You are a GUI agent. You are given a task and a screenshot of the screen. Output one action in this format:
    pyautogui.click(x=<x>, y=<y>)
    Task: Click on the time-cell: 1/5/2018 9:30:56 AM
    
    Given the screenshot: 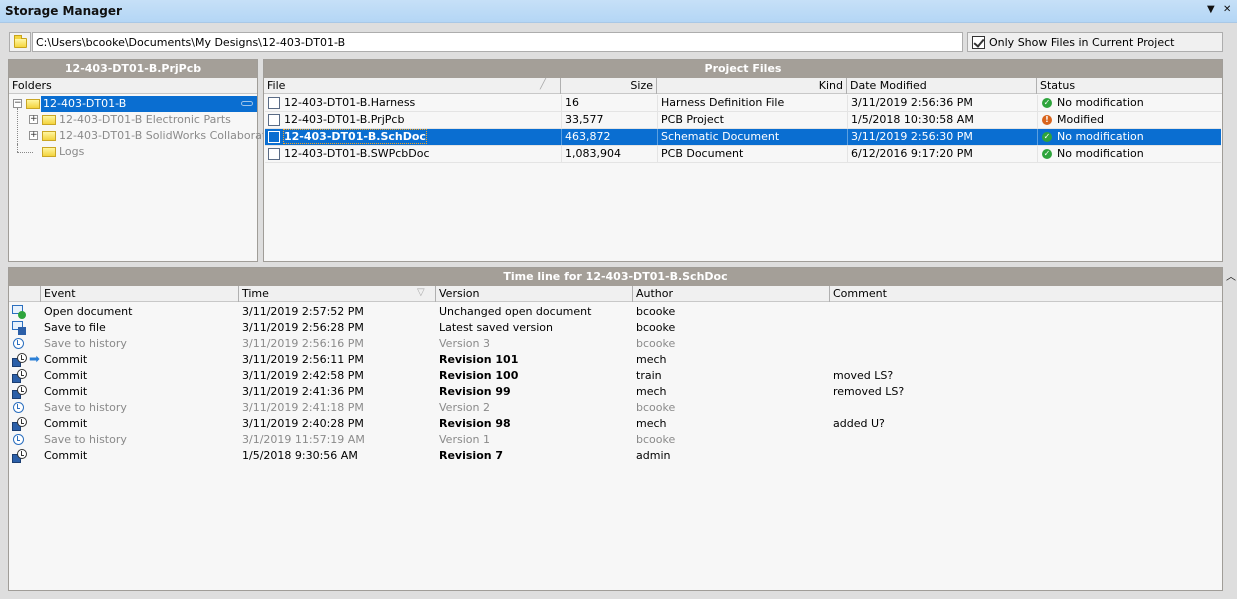 What is the action you would take?
    pyautogui.click(x=300, y=455)
    